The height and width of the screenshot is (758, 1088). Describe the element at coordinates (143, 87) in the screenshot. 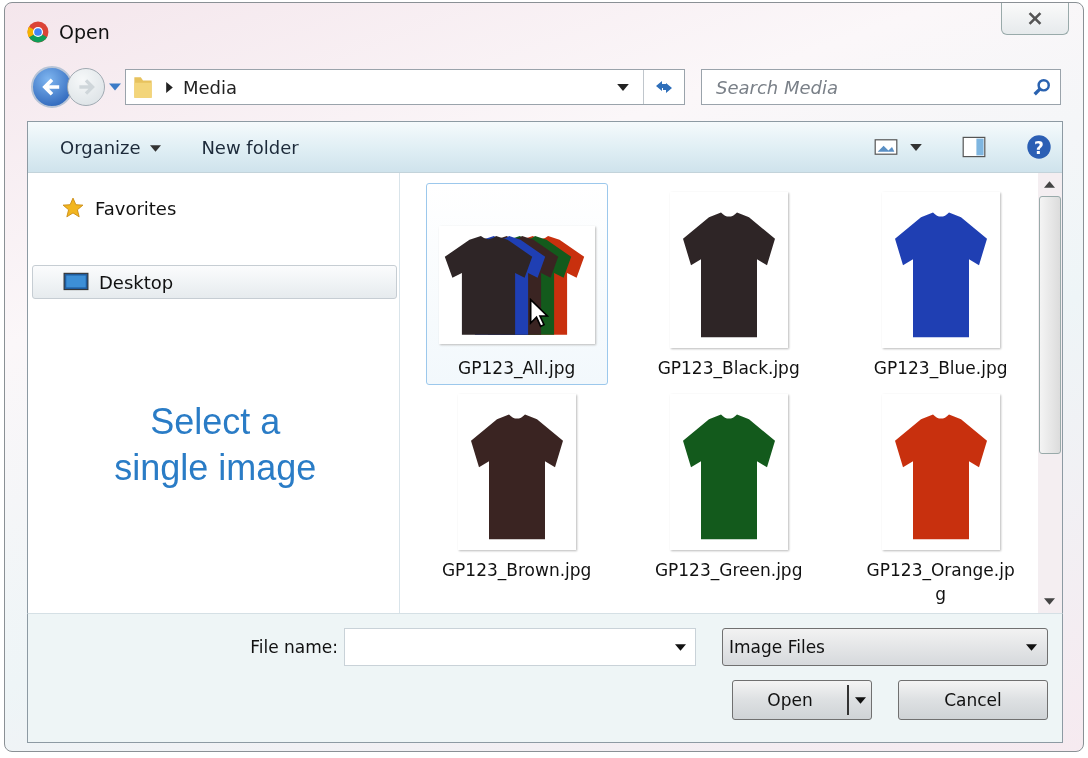

I see `folder-icon` at that location.